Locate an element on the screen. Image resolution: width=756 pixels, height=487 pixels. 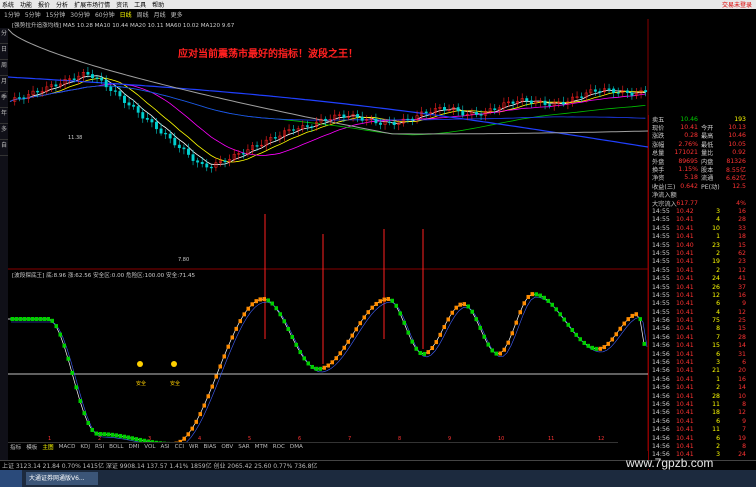
indicator-tab: SAR is located at coordinates (243, 447).